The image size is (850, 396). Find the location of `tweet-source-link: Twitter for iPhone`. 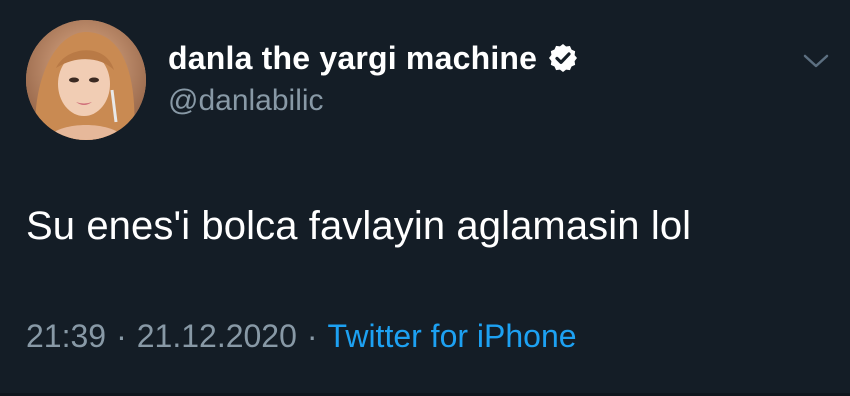

tweet-source-link: Twitter for iPhone is located at coordinates (452, 336).